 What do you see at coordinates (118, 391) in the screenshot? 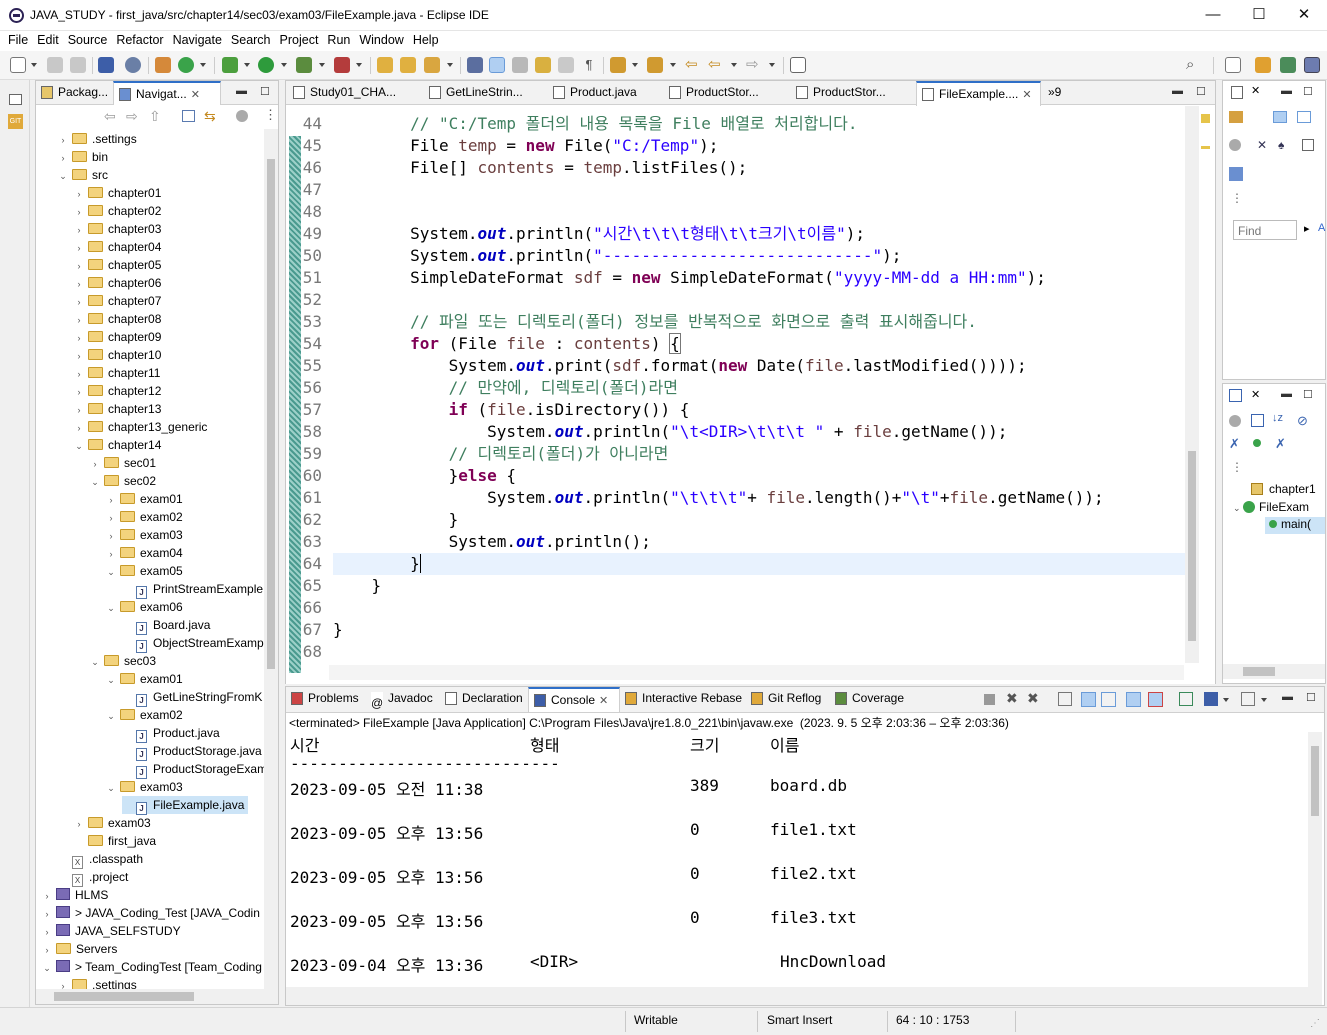
I see `tree-item: › chapter12` at bounding box center [118, 391].